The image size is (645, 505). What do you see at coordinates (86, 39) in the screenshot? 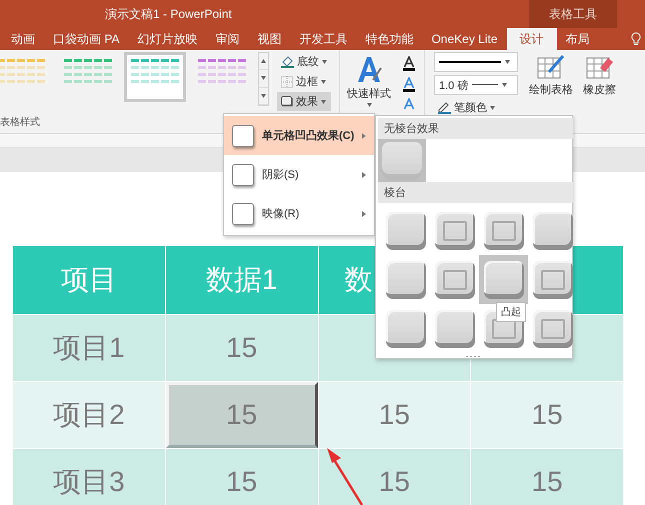
I see `ribbon-tab: 口袋动画 PA` at bounding box center [86, 39].